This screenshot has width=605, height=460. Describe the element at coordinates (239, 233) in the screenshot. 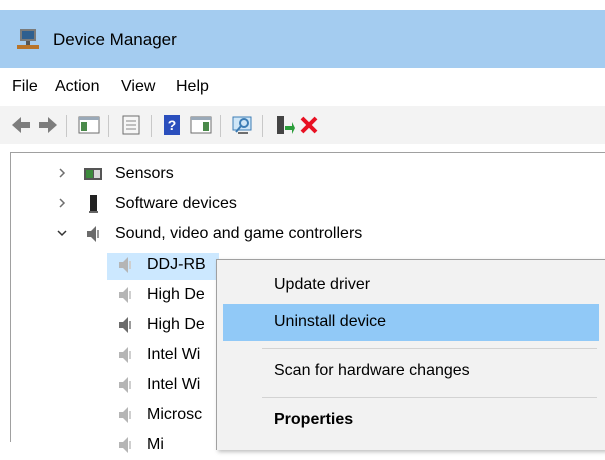

I see `tree-item-label: Sound, video and game controllers` at that location.